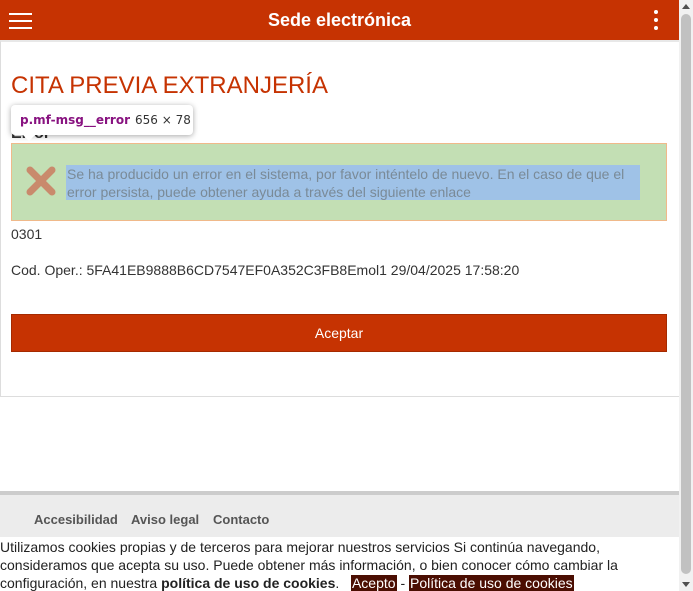  What do you see at coordinates (248, 583) in the screenshot?
I see `cookie-policy-bold: política de uso de cookies` at bounding box center [248, 583].